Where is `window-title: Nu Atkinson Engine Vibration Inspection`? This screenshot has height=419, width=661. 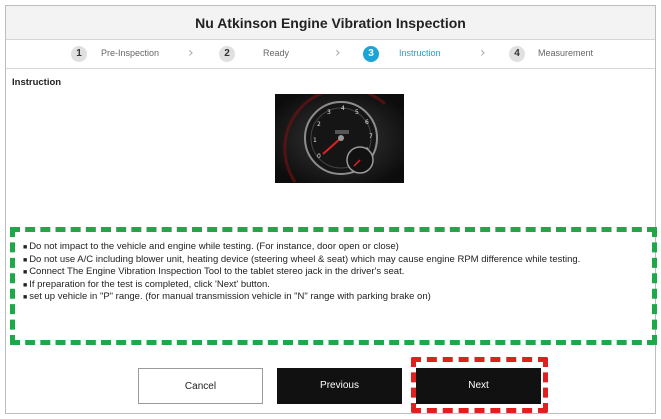 window-title: Nu Atkinson Engine Vibration Inspection is located at coordinates (330, 23).